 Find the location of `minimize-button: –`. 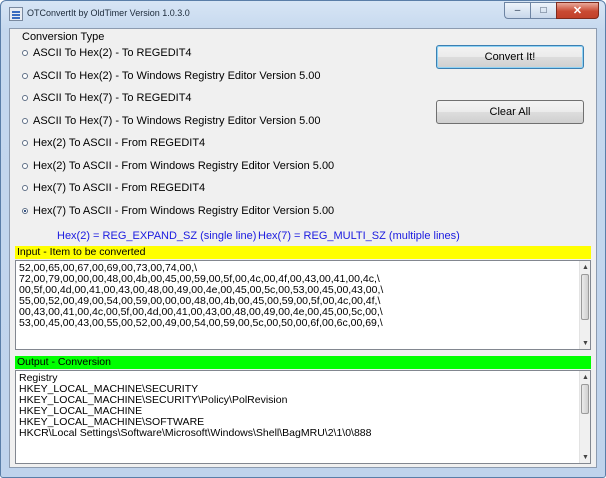

minimize-button: – is located at coordinates (517, 10).